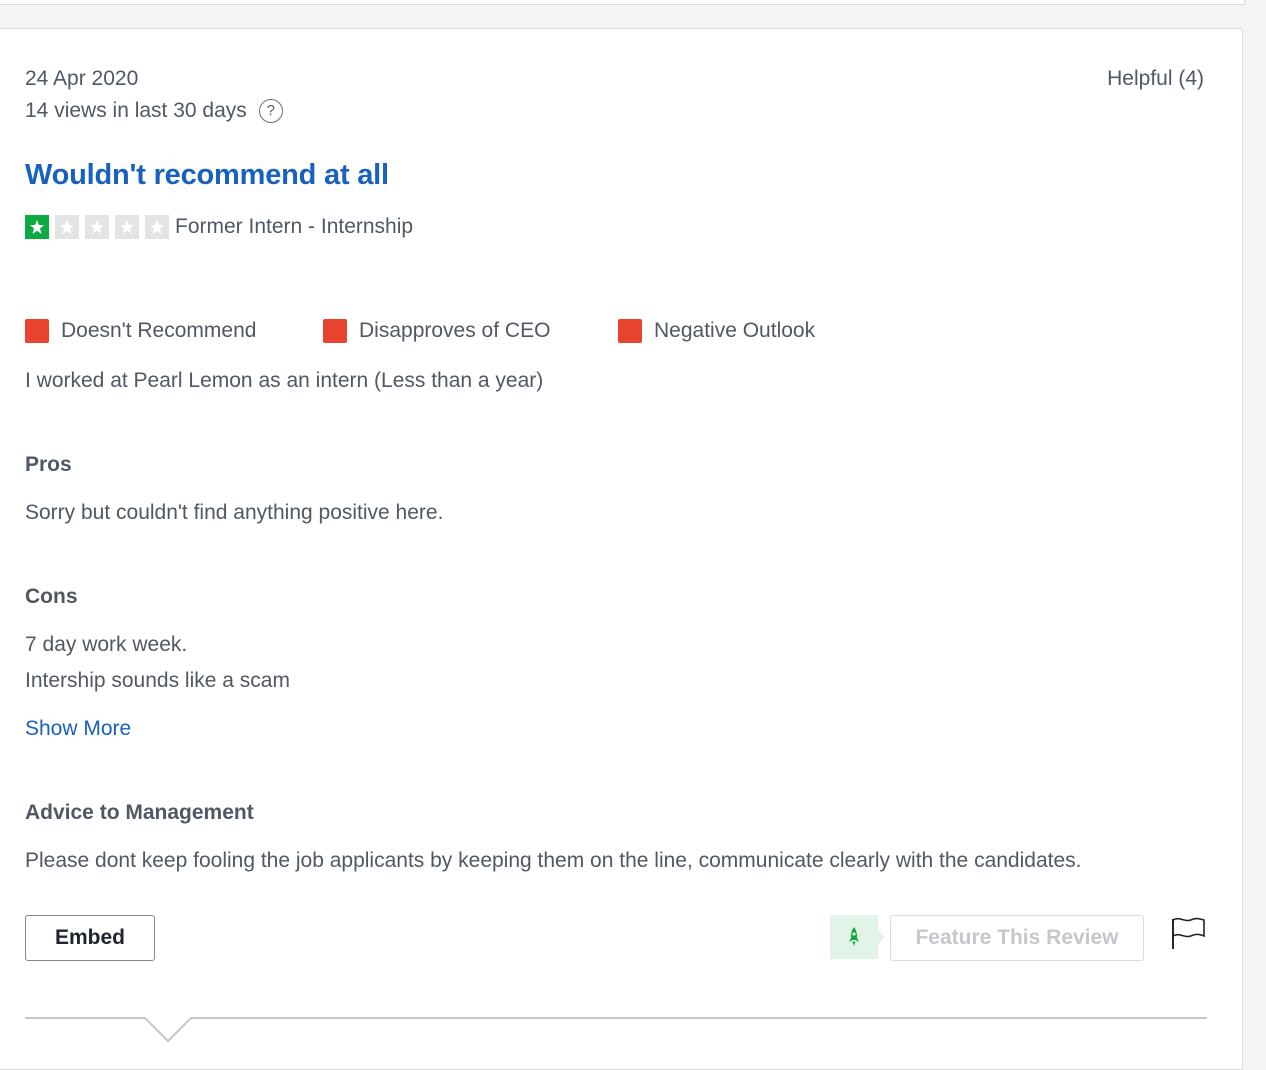 This screenshot has height=1070, width=1266. I want to click on cons-text-line: 7 day work week., so click(106, 644).